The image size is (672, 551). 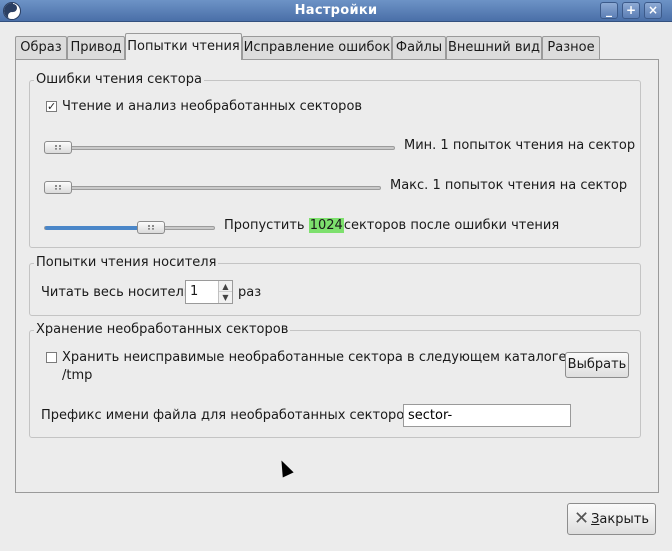 What do you see at coordinates (183, 46) in the screenshot?
I see `tab-read-attempts: Попытки чтения` at bounding box center [183, 46].